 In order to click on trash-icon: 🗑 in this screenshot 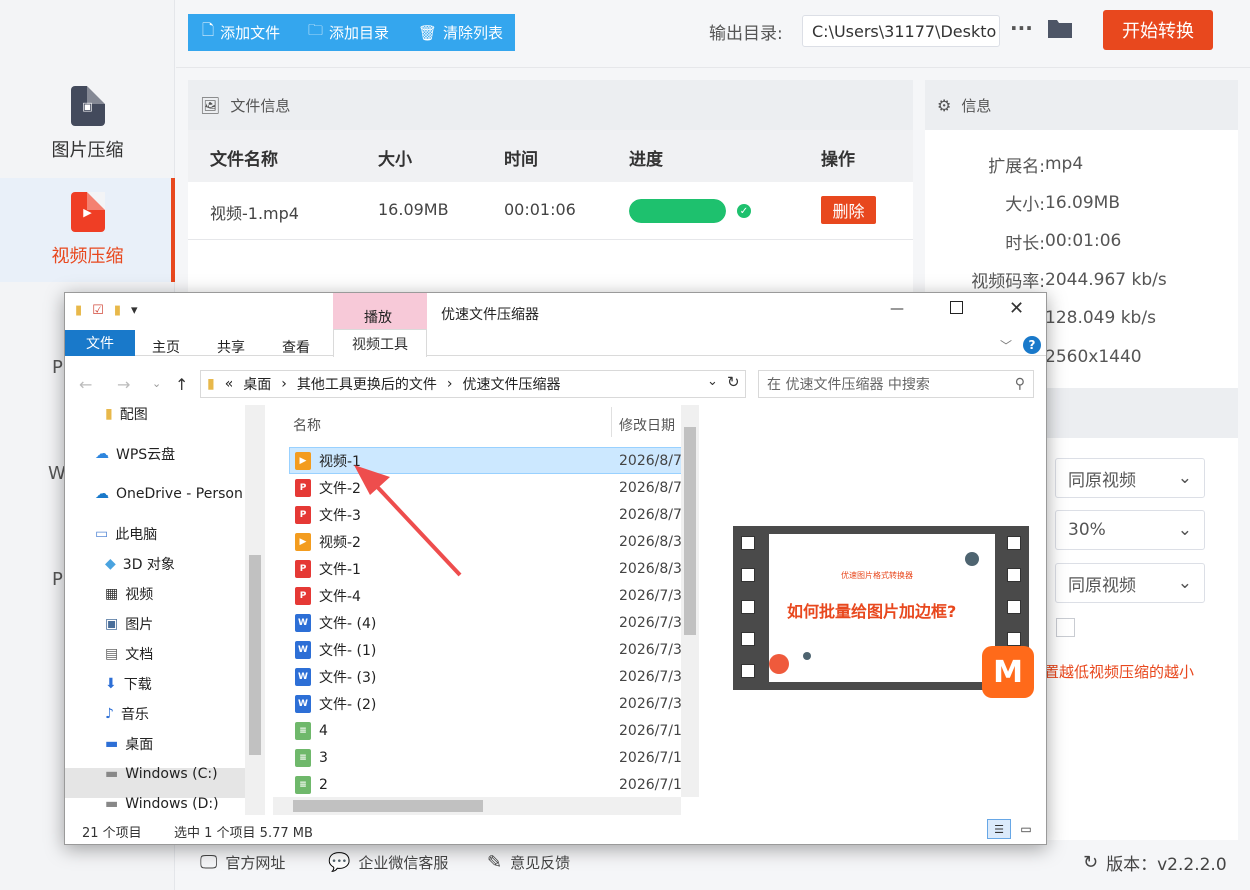, I will do `click(428, 32)`.